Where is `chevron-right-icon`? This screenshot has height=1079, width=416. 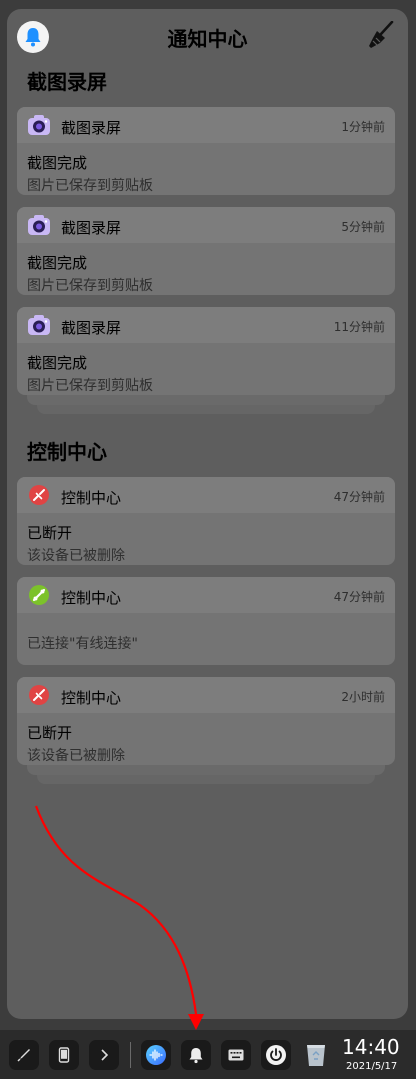 chevron-right-icon is located at coordinates (105, 1055).